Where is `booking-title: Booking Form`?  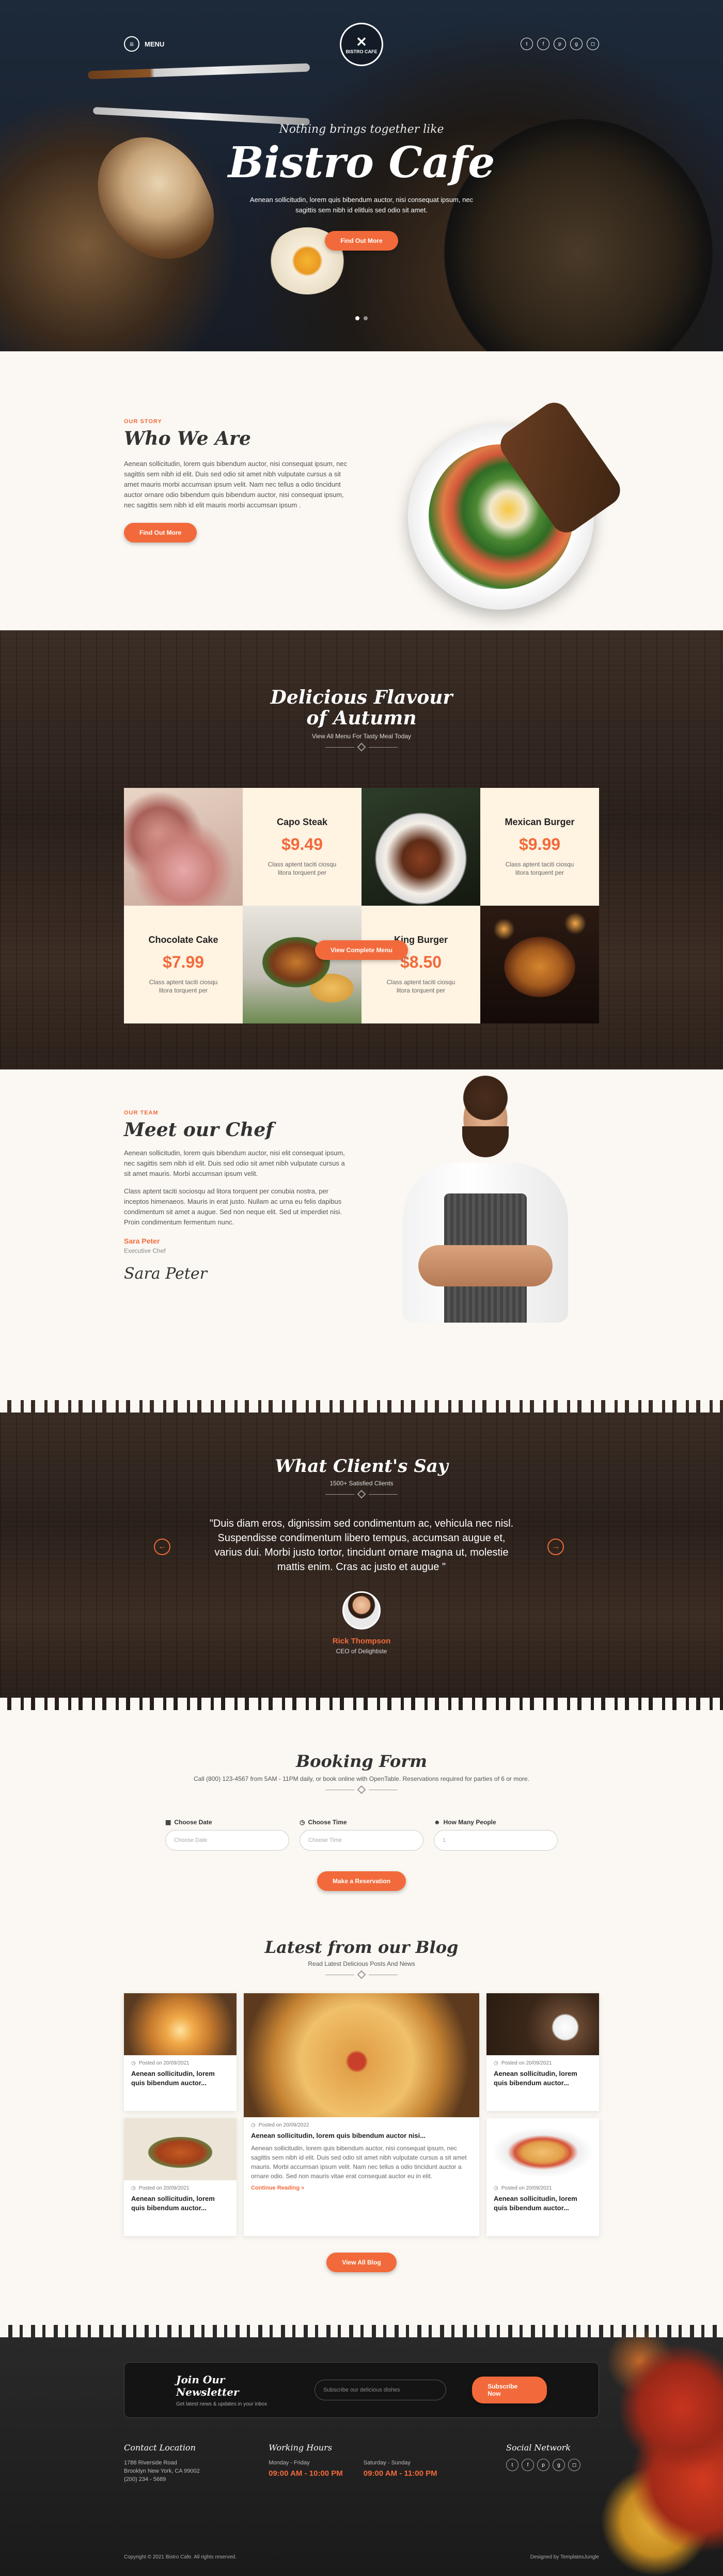
booking-title: Booking Form is located at coordinates (361, 1761).